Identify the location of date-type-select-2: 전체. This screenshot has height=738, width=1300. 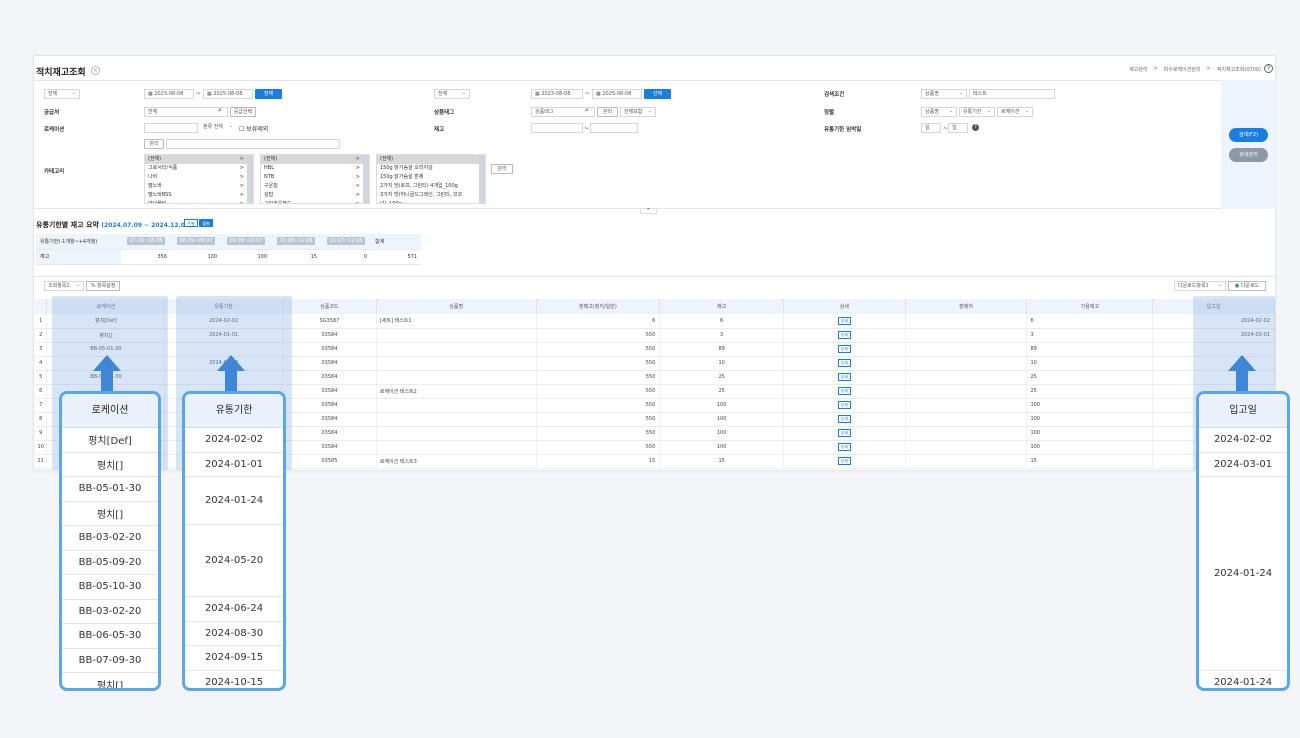
(452, 94).